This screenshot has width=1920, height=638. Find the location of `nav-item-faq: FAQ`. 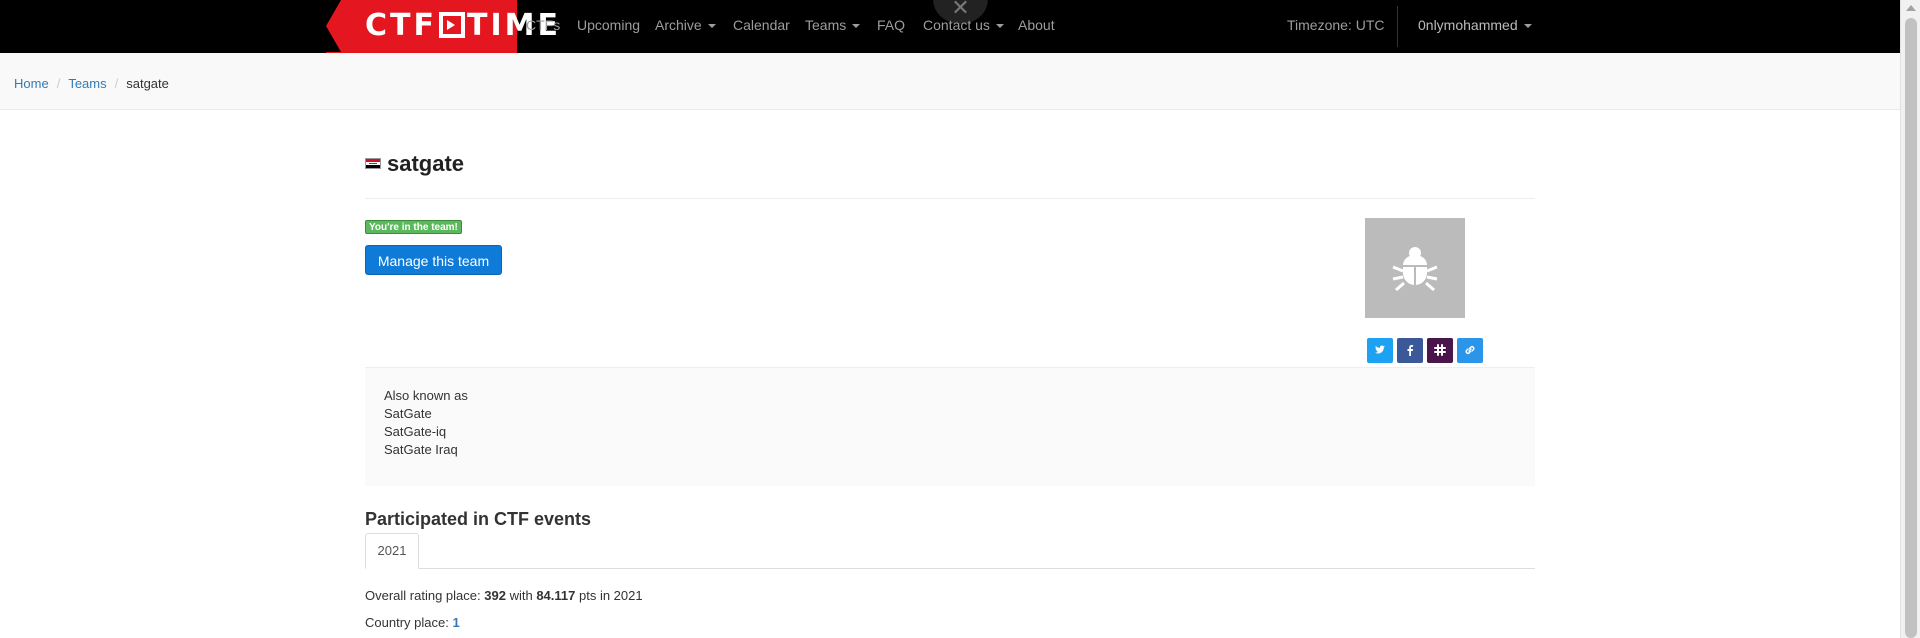

nav-item-faq: FAQ is located at coordinates (891, 25).